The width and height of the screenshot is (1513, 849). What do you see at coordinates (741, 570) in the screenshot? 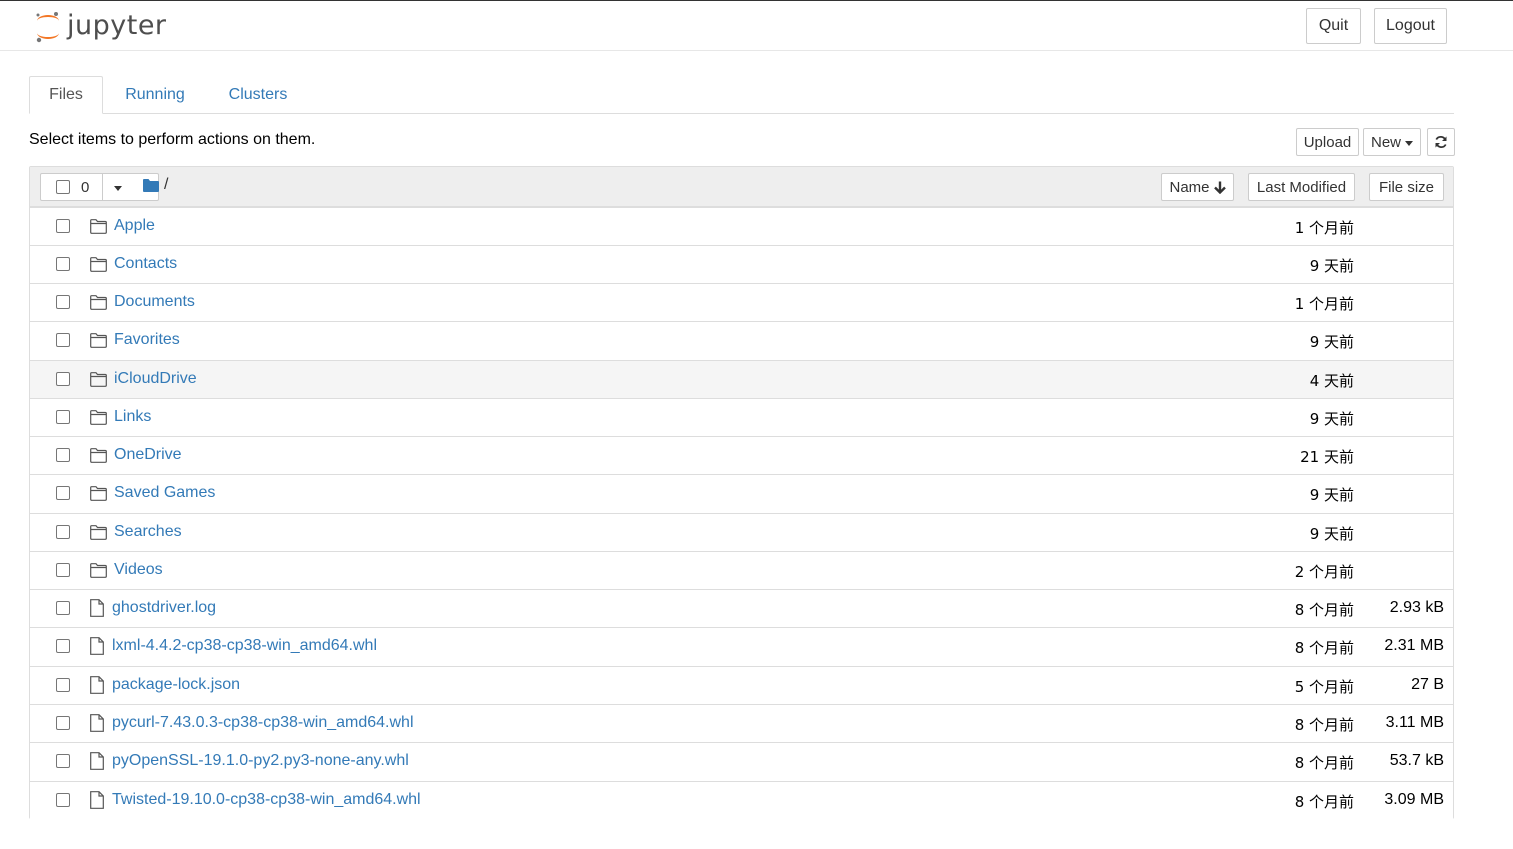
I see `file-list-row: Videos 2 个月前` at bounding box center [741, 570].